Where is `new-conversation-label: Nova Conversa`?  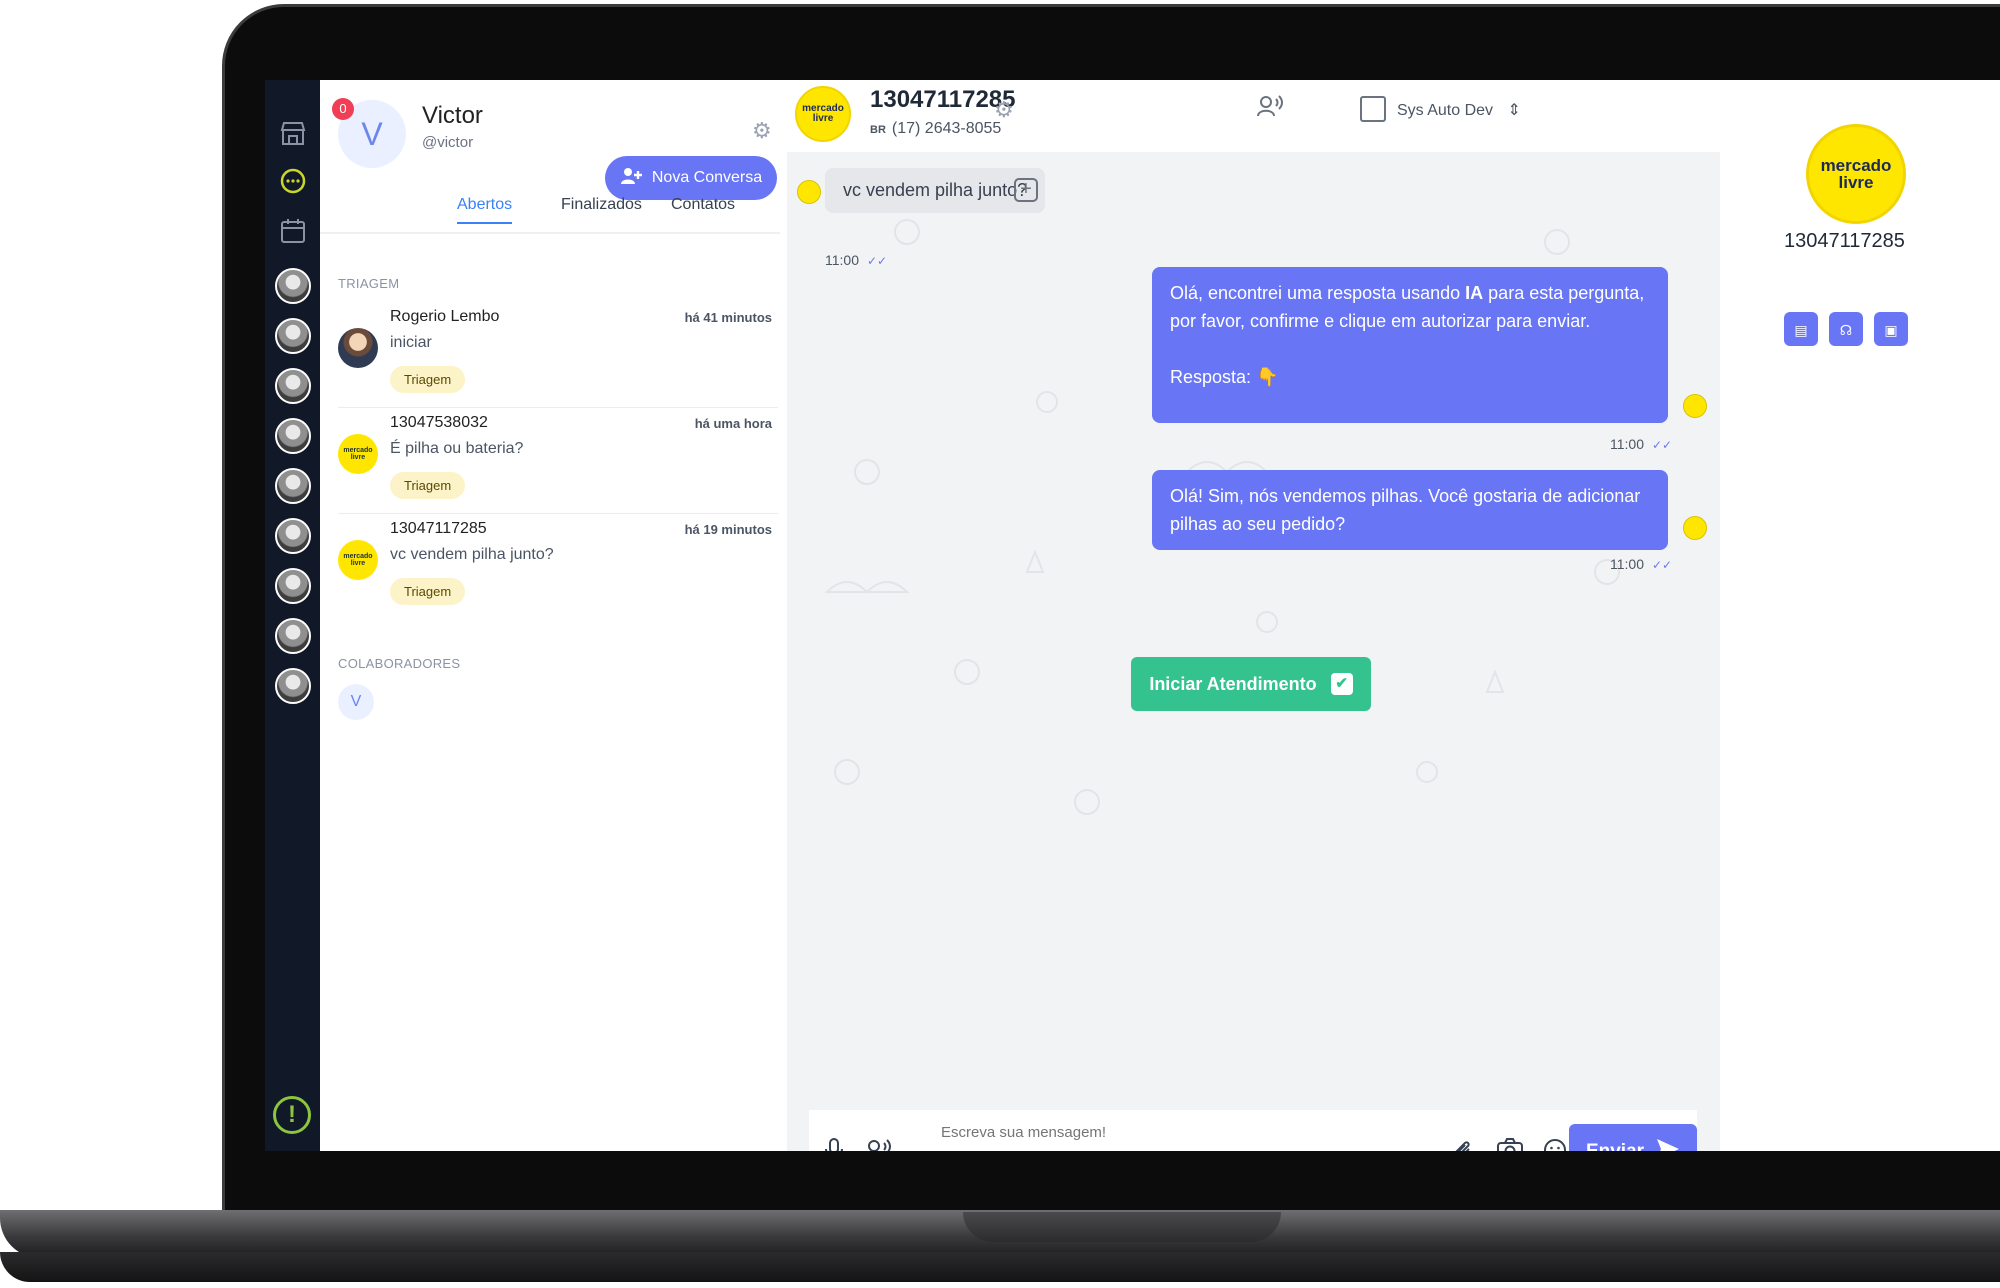
new-conversation-label: Nova Conversa is located at coordinates (707, 177).